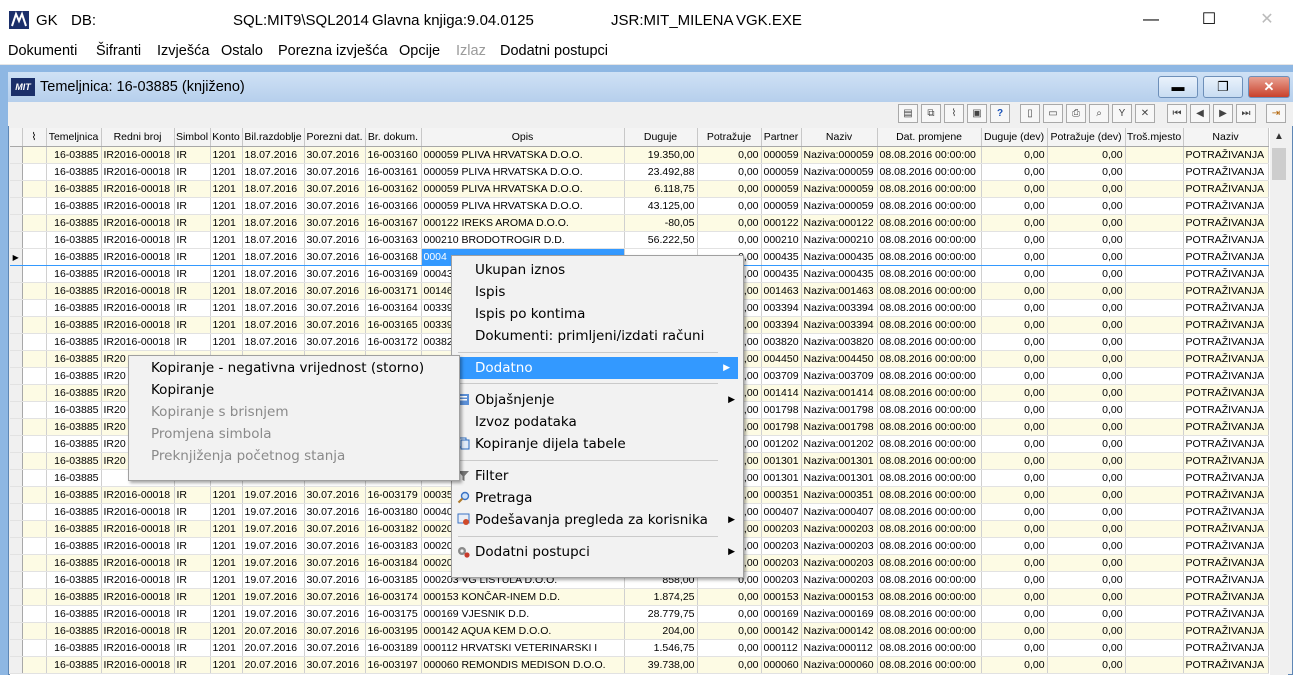 The height and width of the screenshot is (675, 1293). What do you see at coordinates (273, 240) in the screenshot?
I see `table-cell: 18.07.2016` at bounding box center [273, 240].